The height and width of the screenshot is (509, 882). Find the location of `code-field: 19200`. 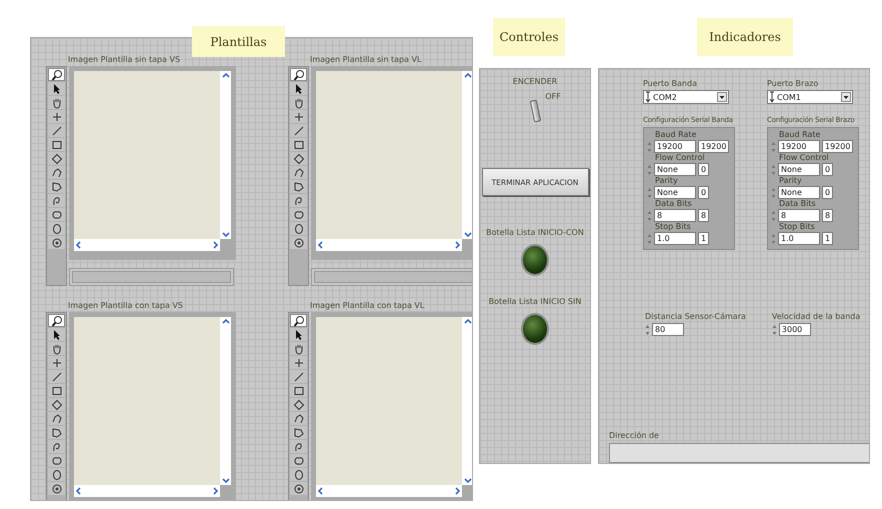

code-field: 19200 is located at coordinates (714, 146).